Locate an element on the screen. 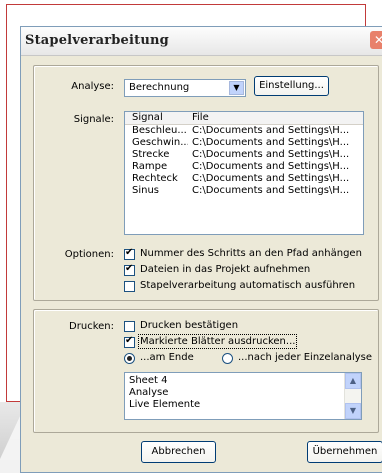 The image size is (382, 473). column-header-file: File is located at coordinates (200, 118).